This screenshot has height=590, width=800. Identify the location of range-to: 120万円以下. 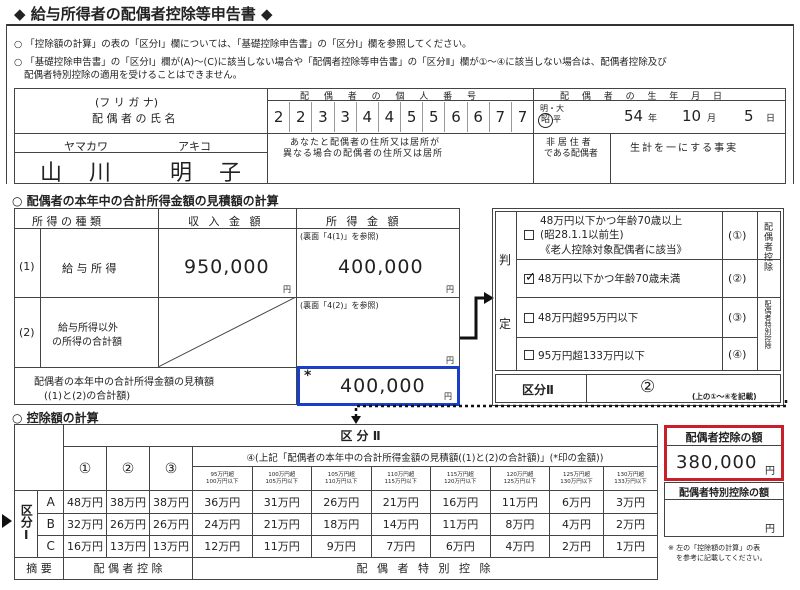
(460, 481).